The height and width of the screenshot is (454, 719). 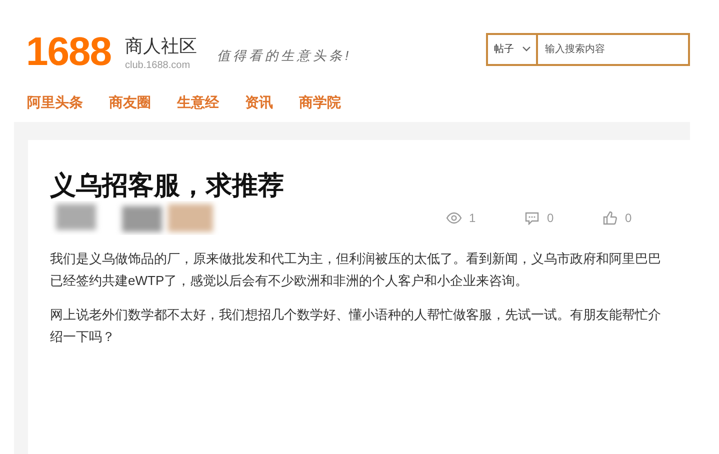 What do you see at coordinates (356, 326) in the screenshot?
I see `post-paragraph: 网上说老外们数学都不太好，我们想招几个数学好、懂小语种的人帮忙做客服，先试一试。有朋友能帮忙介绍一下吗？` at bounding box center [356, 326].